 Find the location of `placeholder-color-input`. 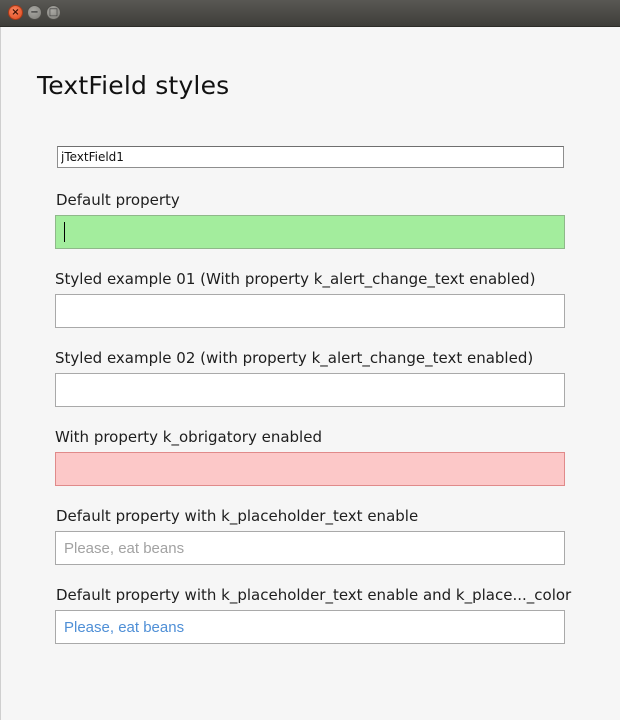

placeholder-color-input is located at coordinates (310, 627).